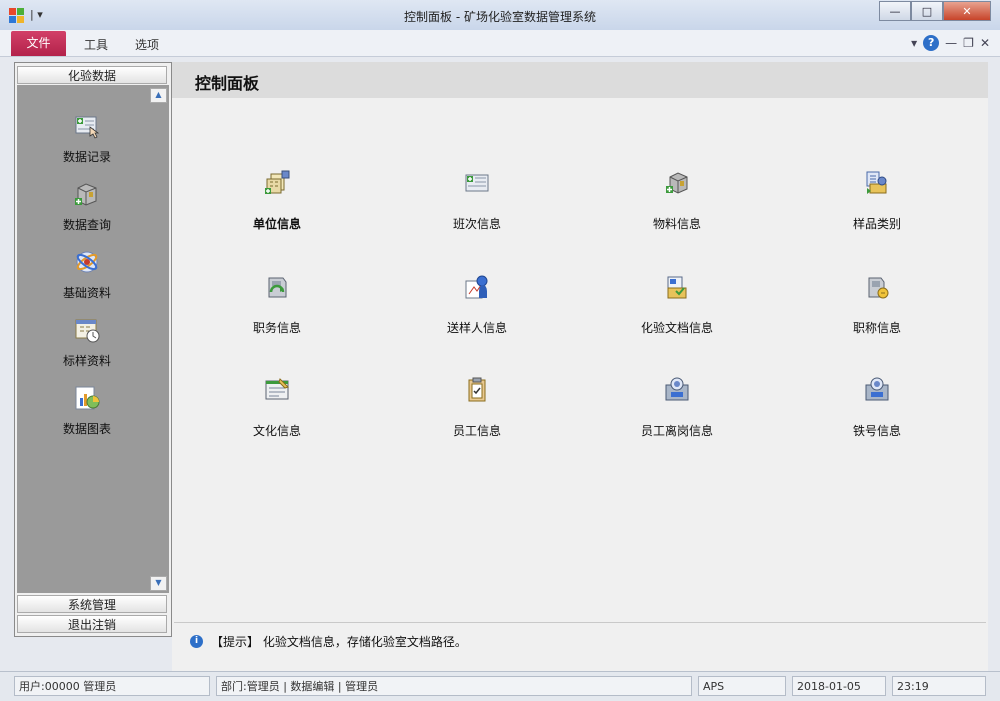 This screenshot has width=1000, height=701. I want to click on sampler-info-icon, so click(476, 287).